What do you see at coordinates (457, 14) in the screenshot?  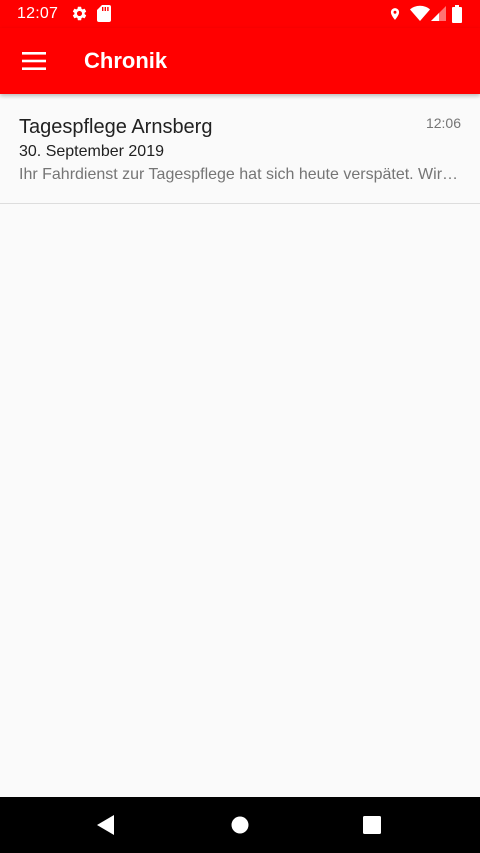 I see `battery-icon` at bounding box center [457, 14].